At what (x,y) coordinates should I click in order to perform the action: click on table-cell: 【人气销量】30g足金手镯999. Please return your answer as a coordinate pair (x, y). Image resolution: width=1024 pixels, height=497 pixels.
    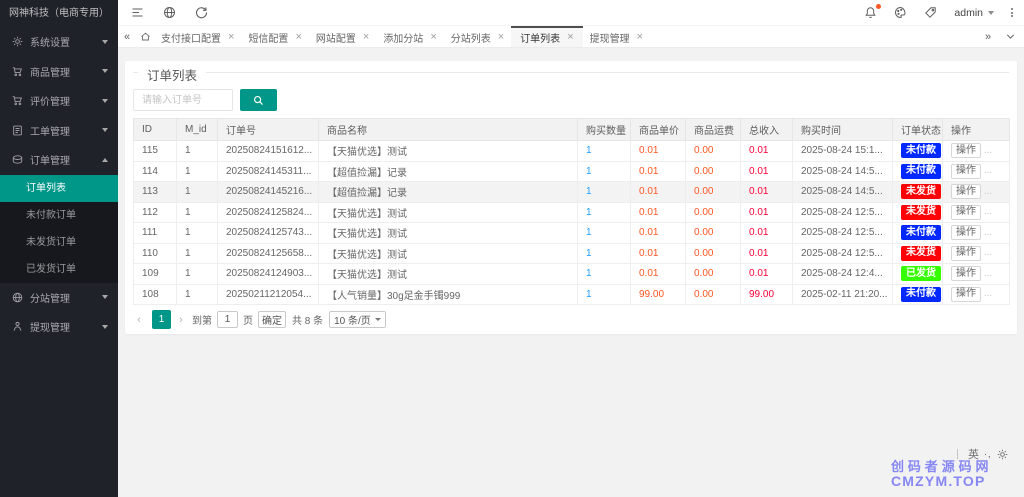
    Looking at the image, I should click on (448, 294).